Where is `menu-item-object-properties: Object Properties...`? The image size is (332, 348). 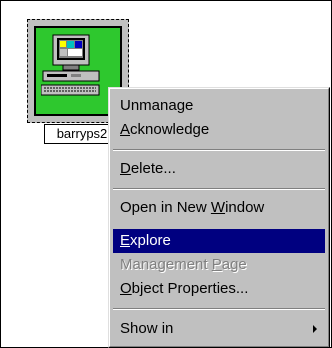 menu-item-object-properties: Object Properties... is located at coordinates (219, 289).